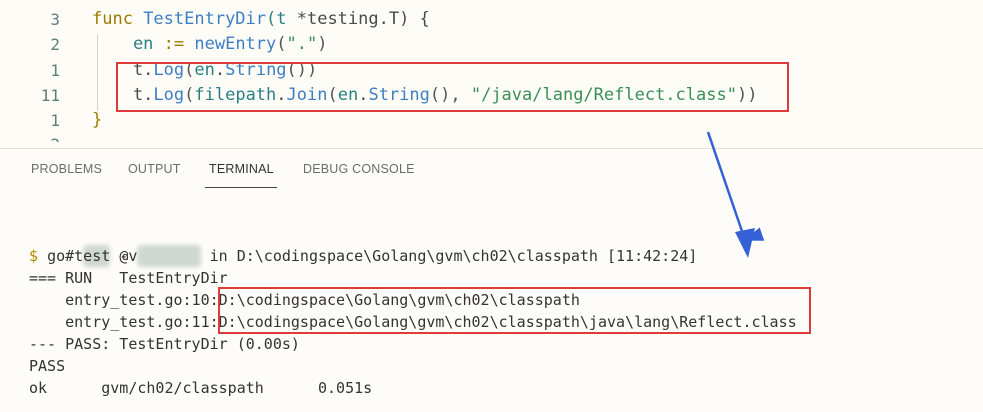  Describe the element at coordinates (735, 186) in the screenshot. I see `arrow-line` at that location.